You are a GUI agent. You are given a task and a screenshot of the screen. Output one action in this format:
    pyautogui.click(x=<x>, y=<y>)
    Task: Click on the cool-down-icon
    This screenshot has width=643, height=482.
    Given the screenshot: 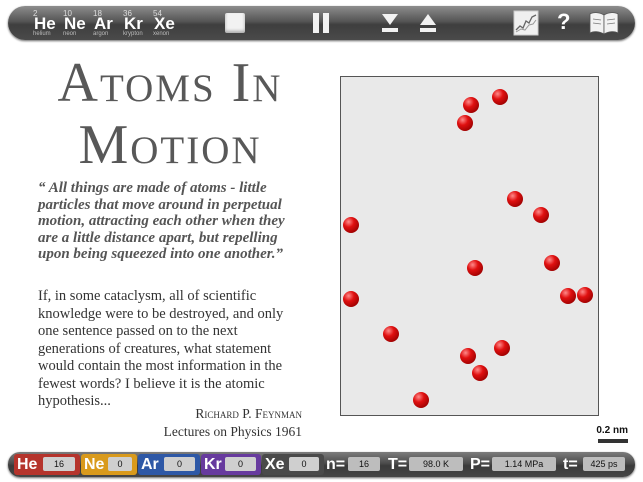 What is the action you would take?
    pyautogui.click(x=390, y=23)
    